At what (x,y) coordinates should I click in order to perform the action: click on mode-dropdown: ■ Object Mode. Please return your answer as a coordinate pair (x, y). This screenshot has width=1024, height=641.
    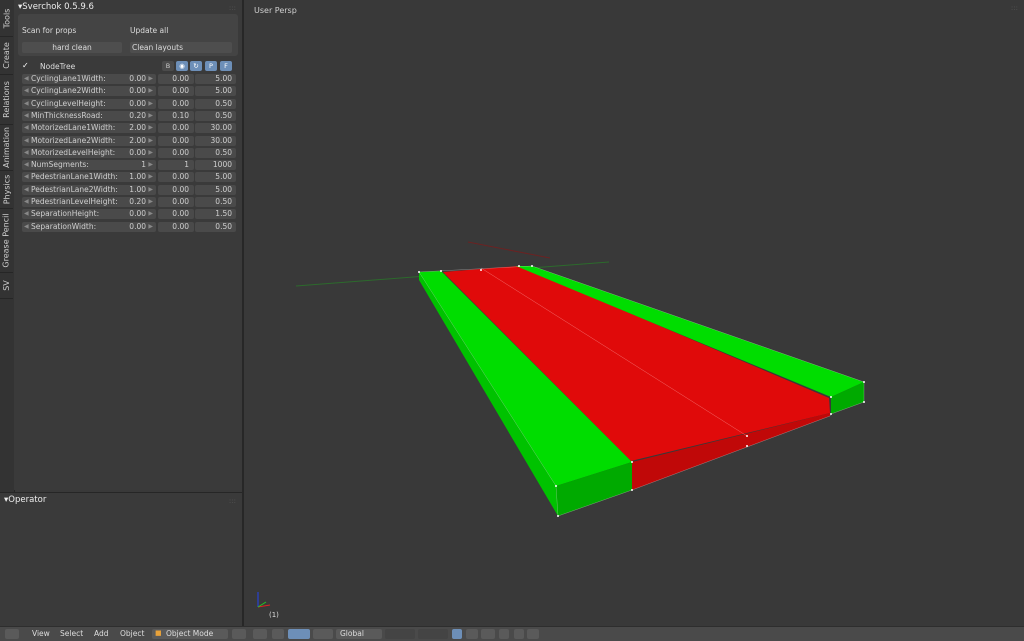
    Looking at the image, I should click on (190, 634).